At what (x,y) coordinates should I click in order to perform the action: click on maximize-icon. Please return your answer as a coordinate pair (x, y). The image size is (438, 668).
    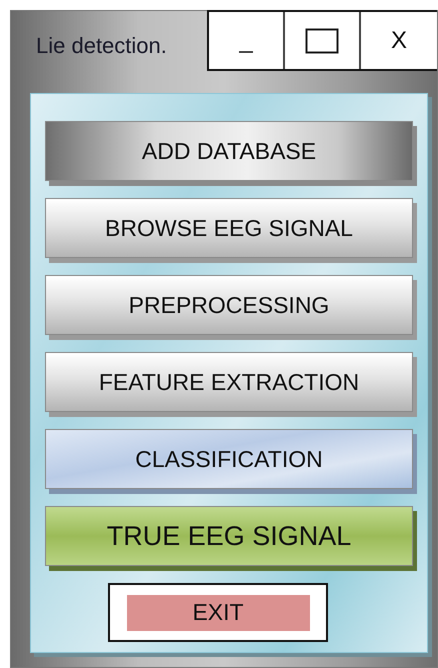
    Looking at the image, I should click on (322, 41).